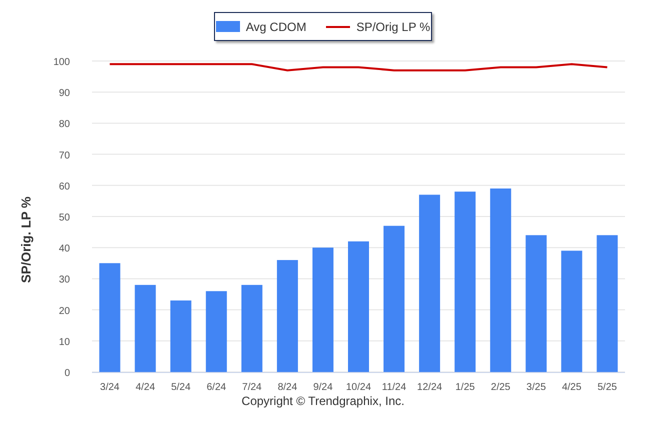 The height and width of the screenshot is (434, 646). What do you see at coordinates (394, 386) in the screenshot?
I see `x-tick-label: 11/24` at bounding box center [394, 386].